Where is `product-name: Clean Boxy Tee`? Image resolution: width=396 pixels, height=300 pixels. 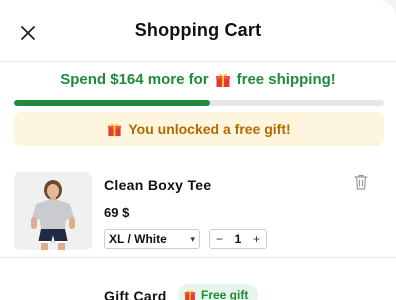
product-name: Clean Boxy Tee is located at coordinates (157, 185).